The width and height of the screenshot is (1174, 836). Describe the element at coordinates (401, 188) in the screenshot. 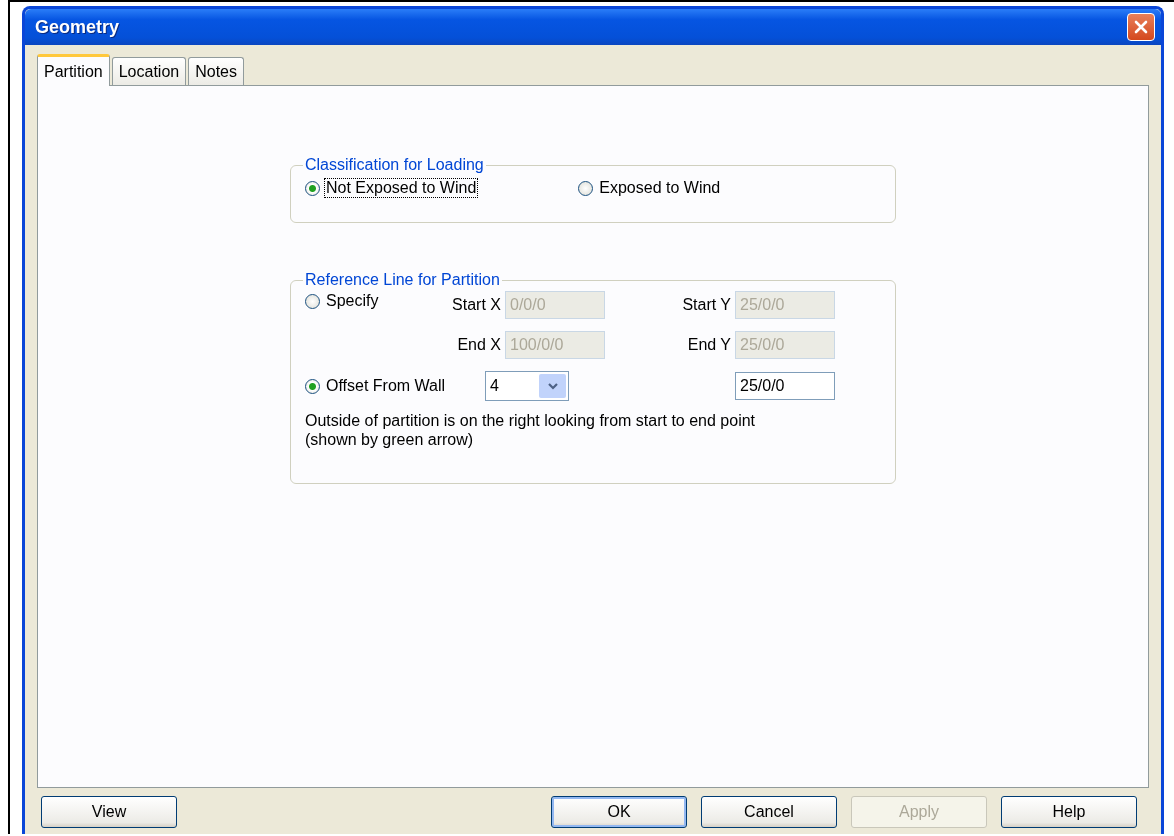

I see `radio-label: Not Exposed to Wind` at that location.